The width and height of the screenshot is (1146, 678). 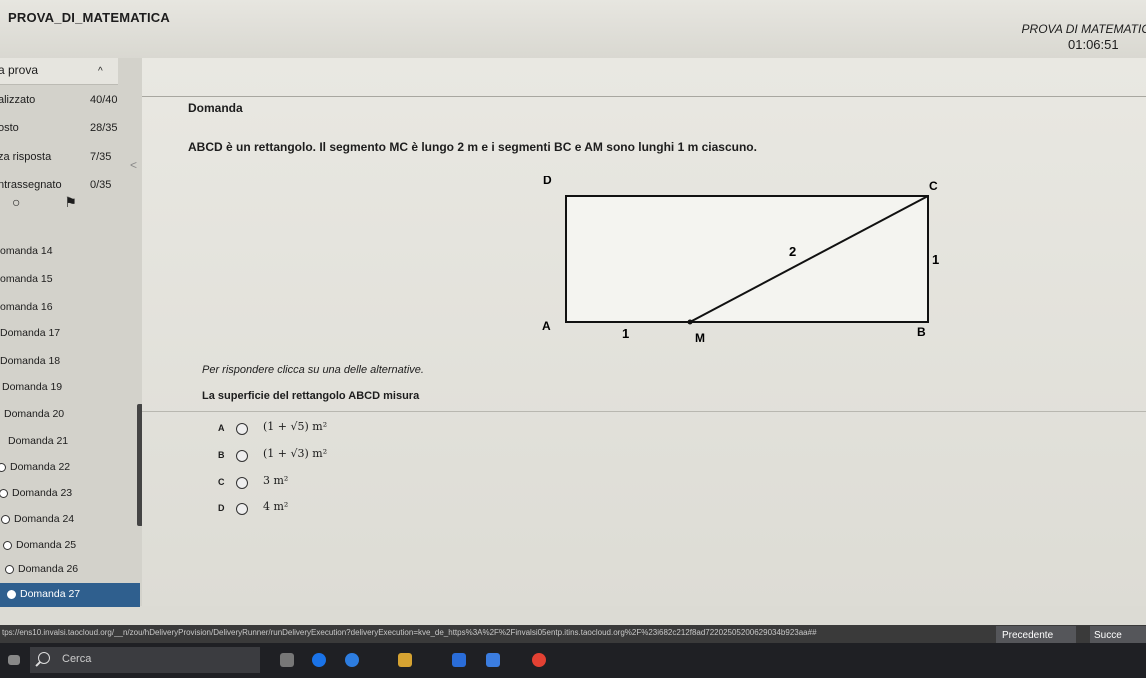 I want to click on task-switch-icon, so click(x=287, y=660).